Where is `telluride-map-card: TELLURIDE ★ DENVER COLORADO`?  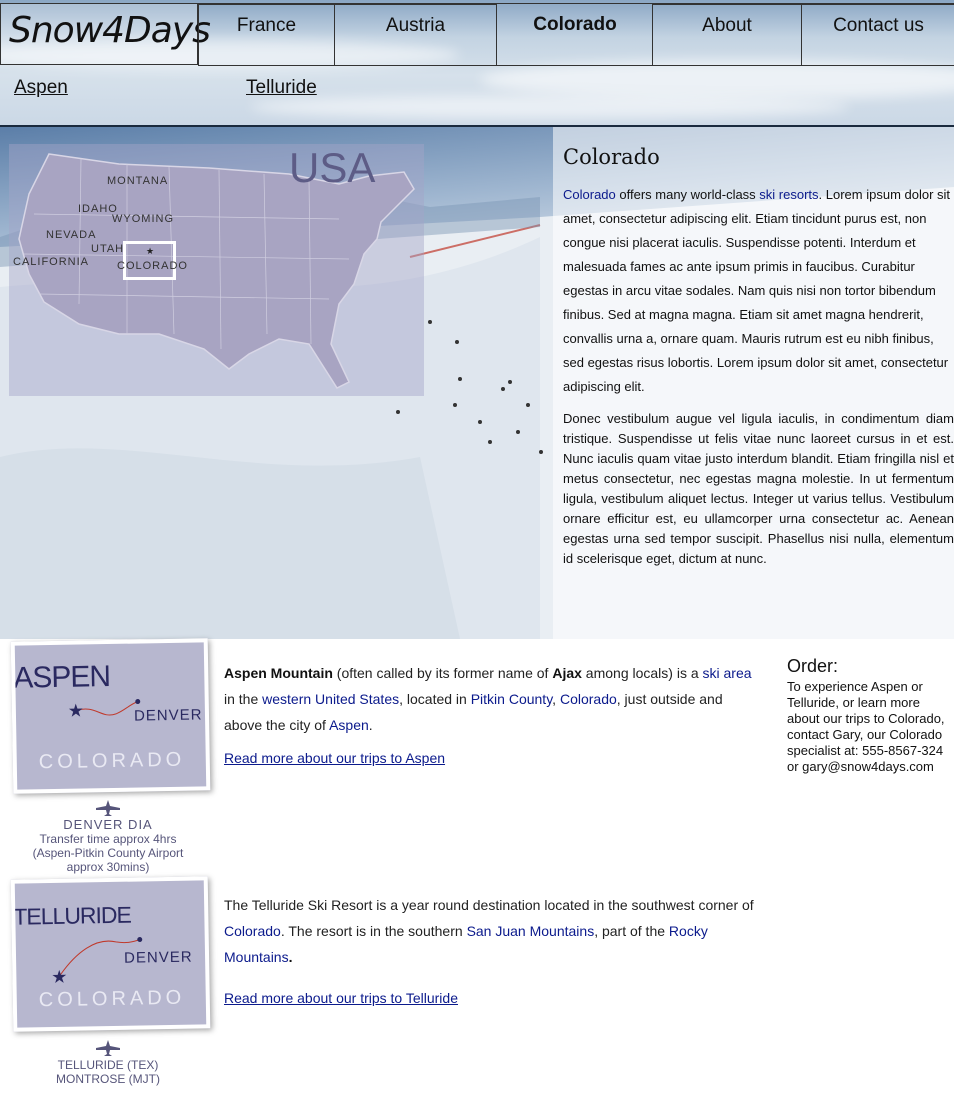 telluride-map-card: TELLURIDE ★ DENVER COLORADO is located at coordinates (110, 954).